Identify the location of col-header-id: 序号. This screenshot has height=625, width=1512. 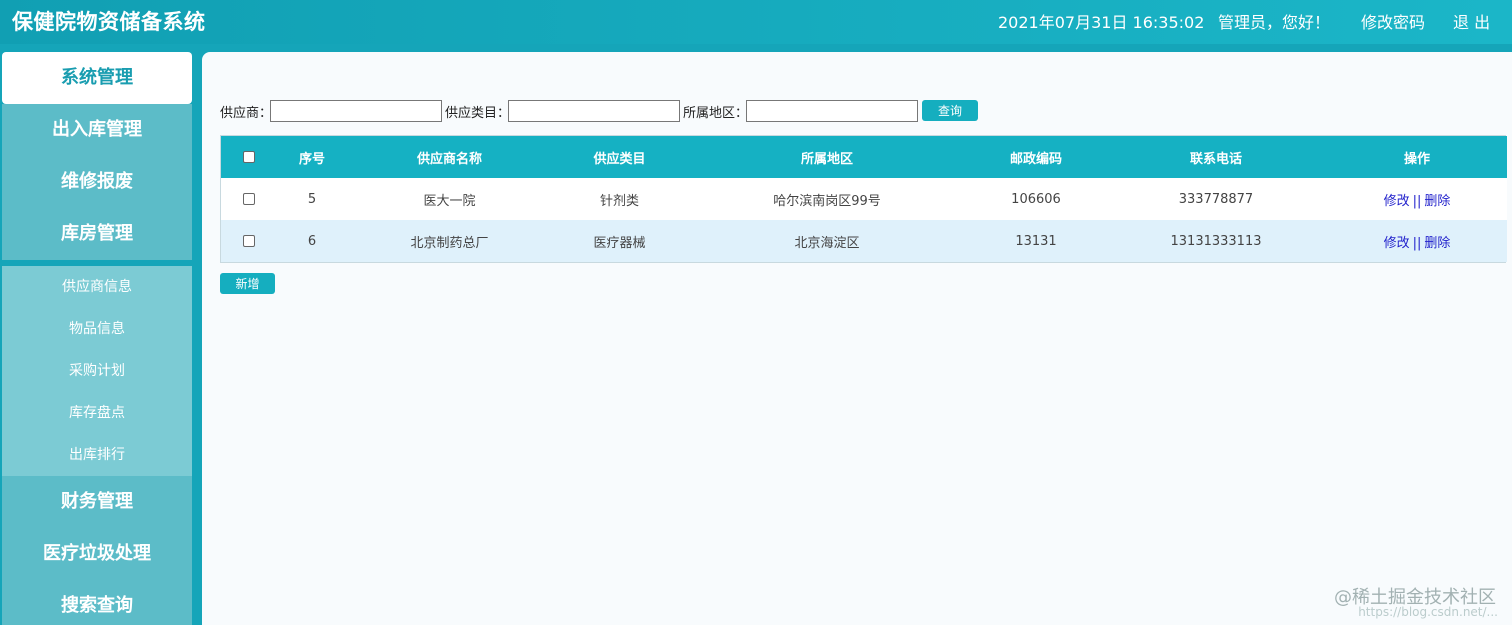
(311, 159).